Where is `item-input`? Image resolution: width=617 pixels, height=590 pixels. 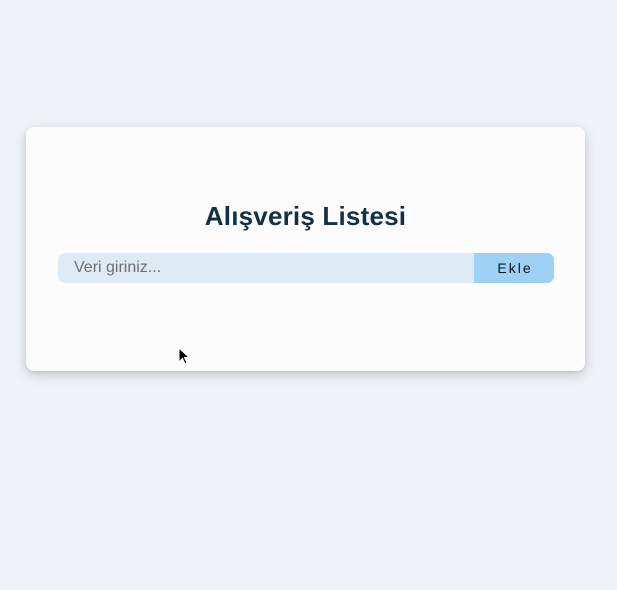 item-input is located at coordinates (266, 268).